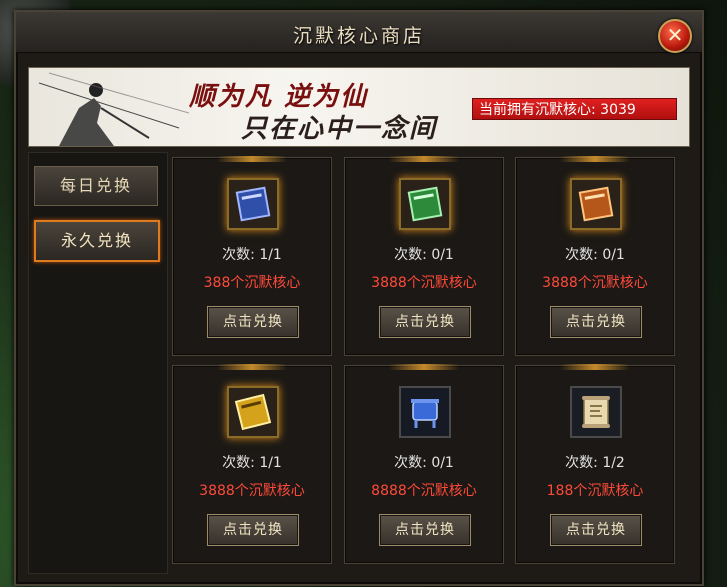 The image size is (727, 587). I want to click on shop-item: 次数: 0/1 8888个沉默核心 点击兑换, so click(424, 464).